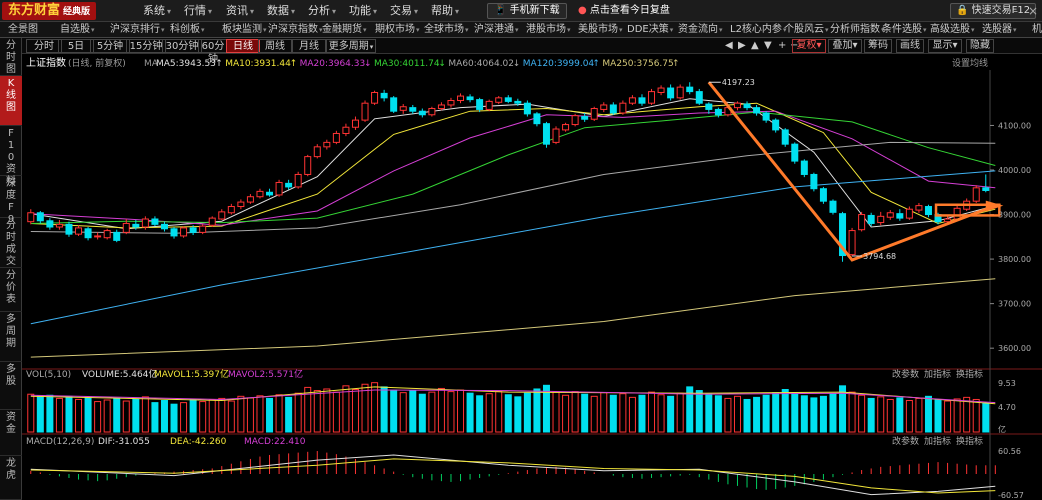 Image resolution: width=1042 pixels, height=500 pixels. What do you see at coordinates (513, 473) in the screenshot?
I see `macd-layer` at bounding box center [513, 473].